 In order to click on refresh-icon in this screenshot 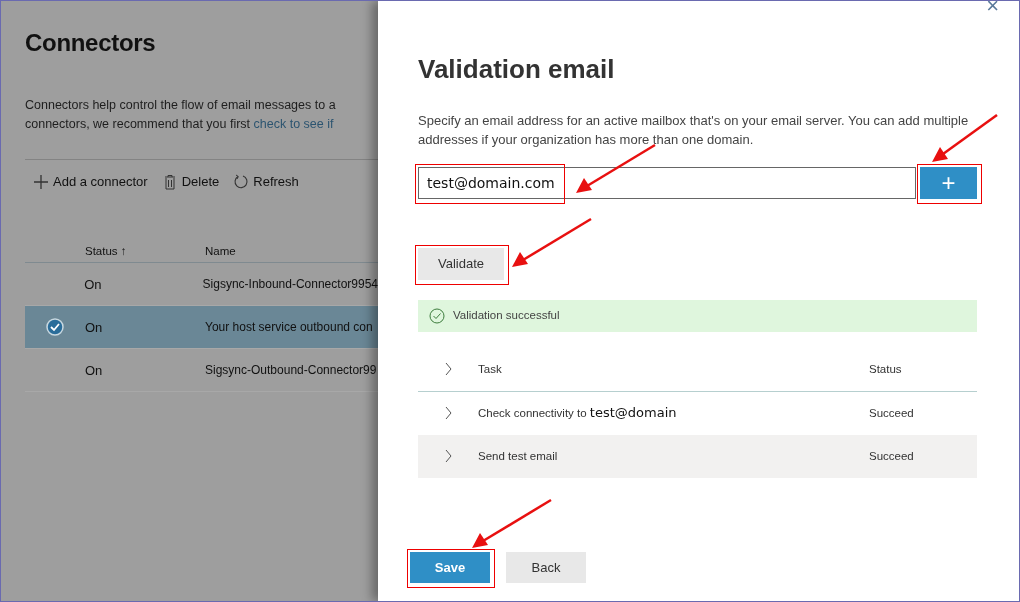, I will do `click(241, 181)`.